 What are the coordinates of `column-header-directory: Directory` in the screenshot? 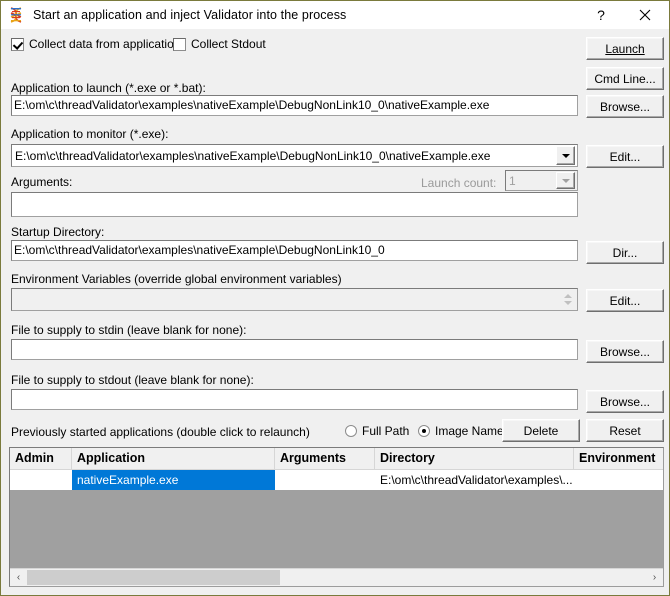 It's located at (474, 458).